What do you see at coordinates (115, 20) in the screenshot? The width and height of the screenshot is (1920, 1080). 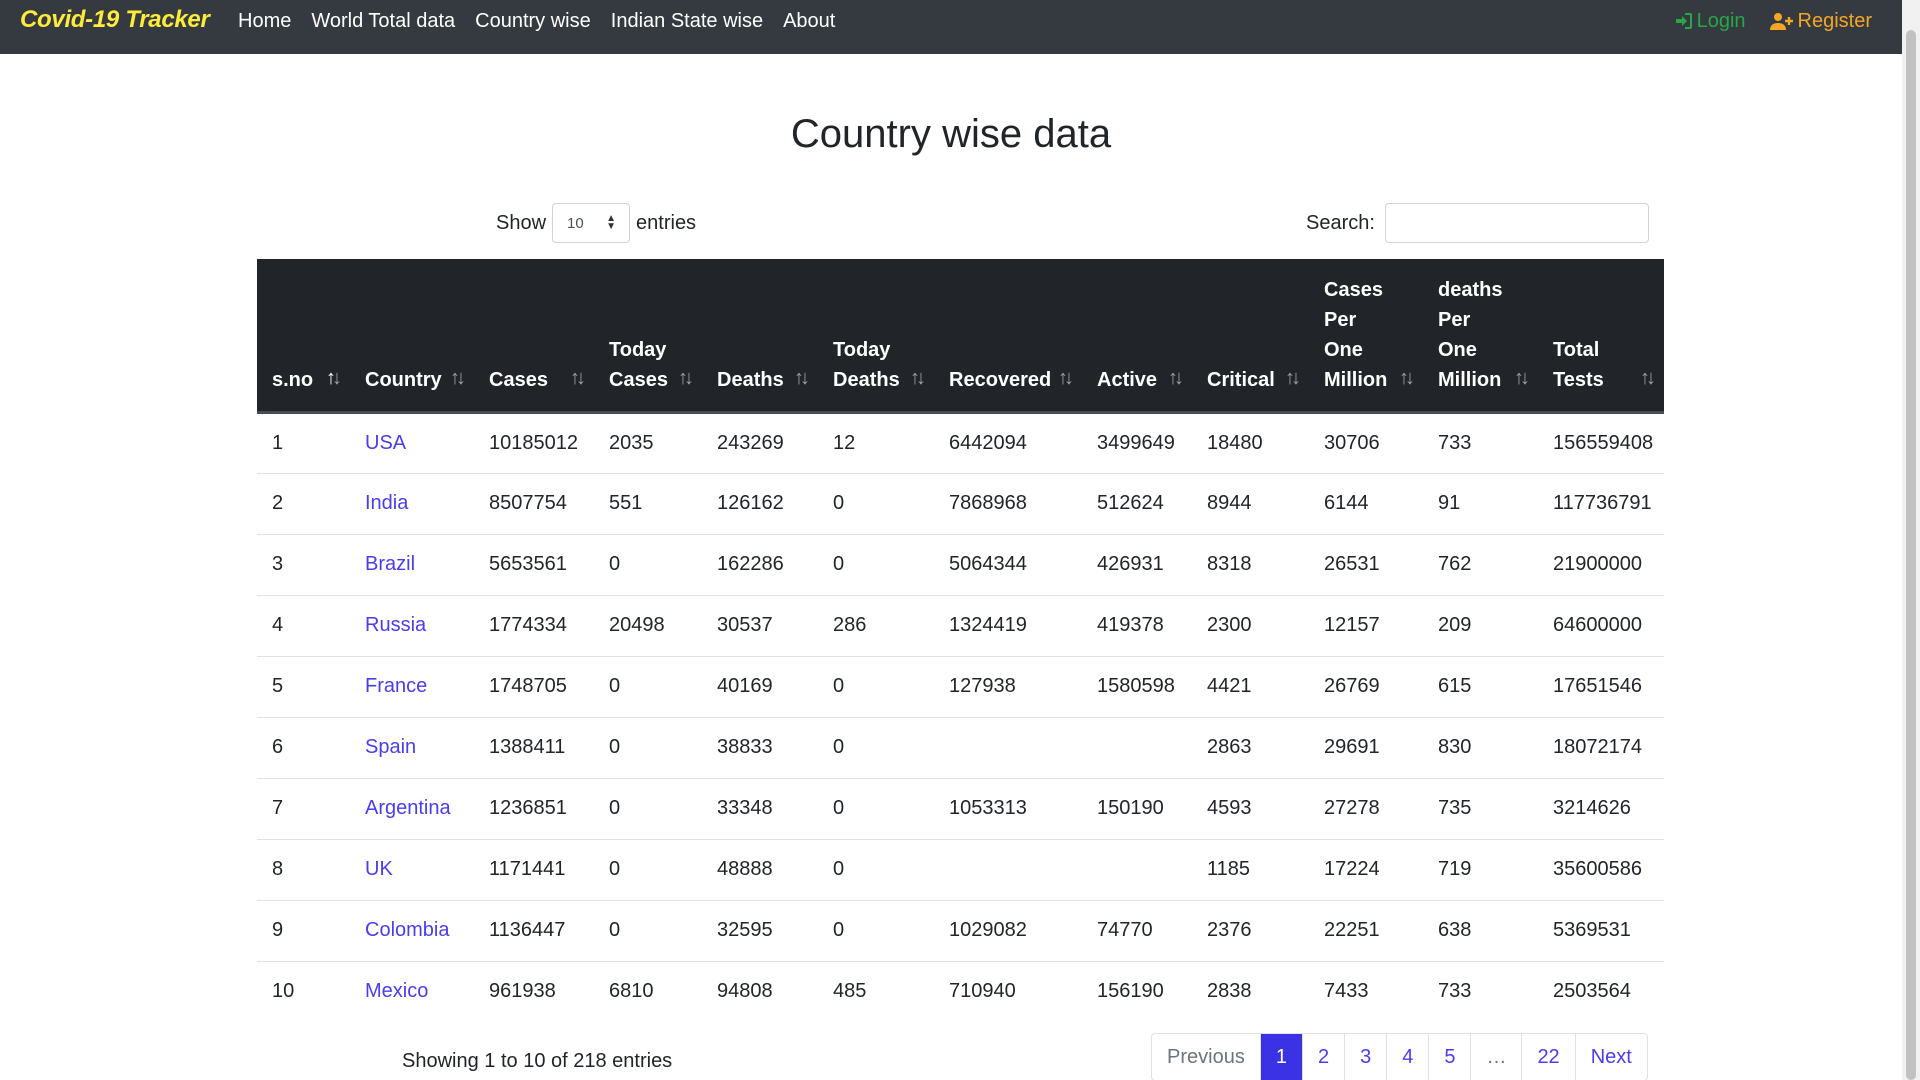 I see `brand-logo: Covid-19 Tracker` at bounding box center [115, 20].